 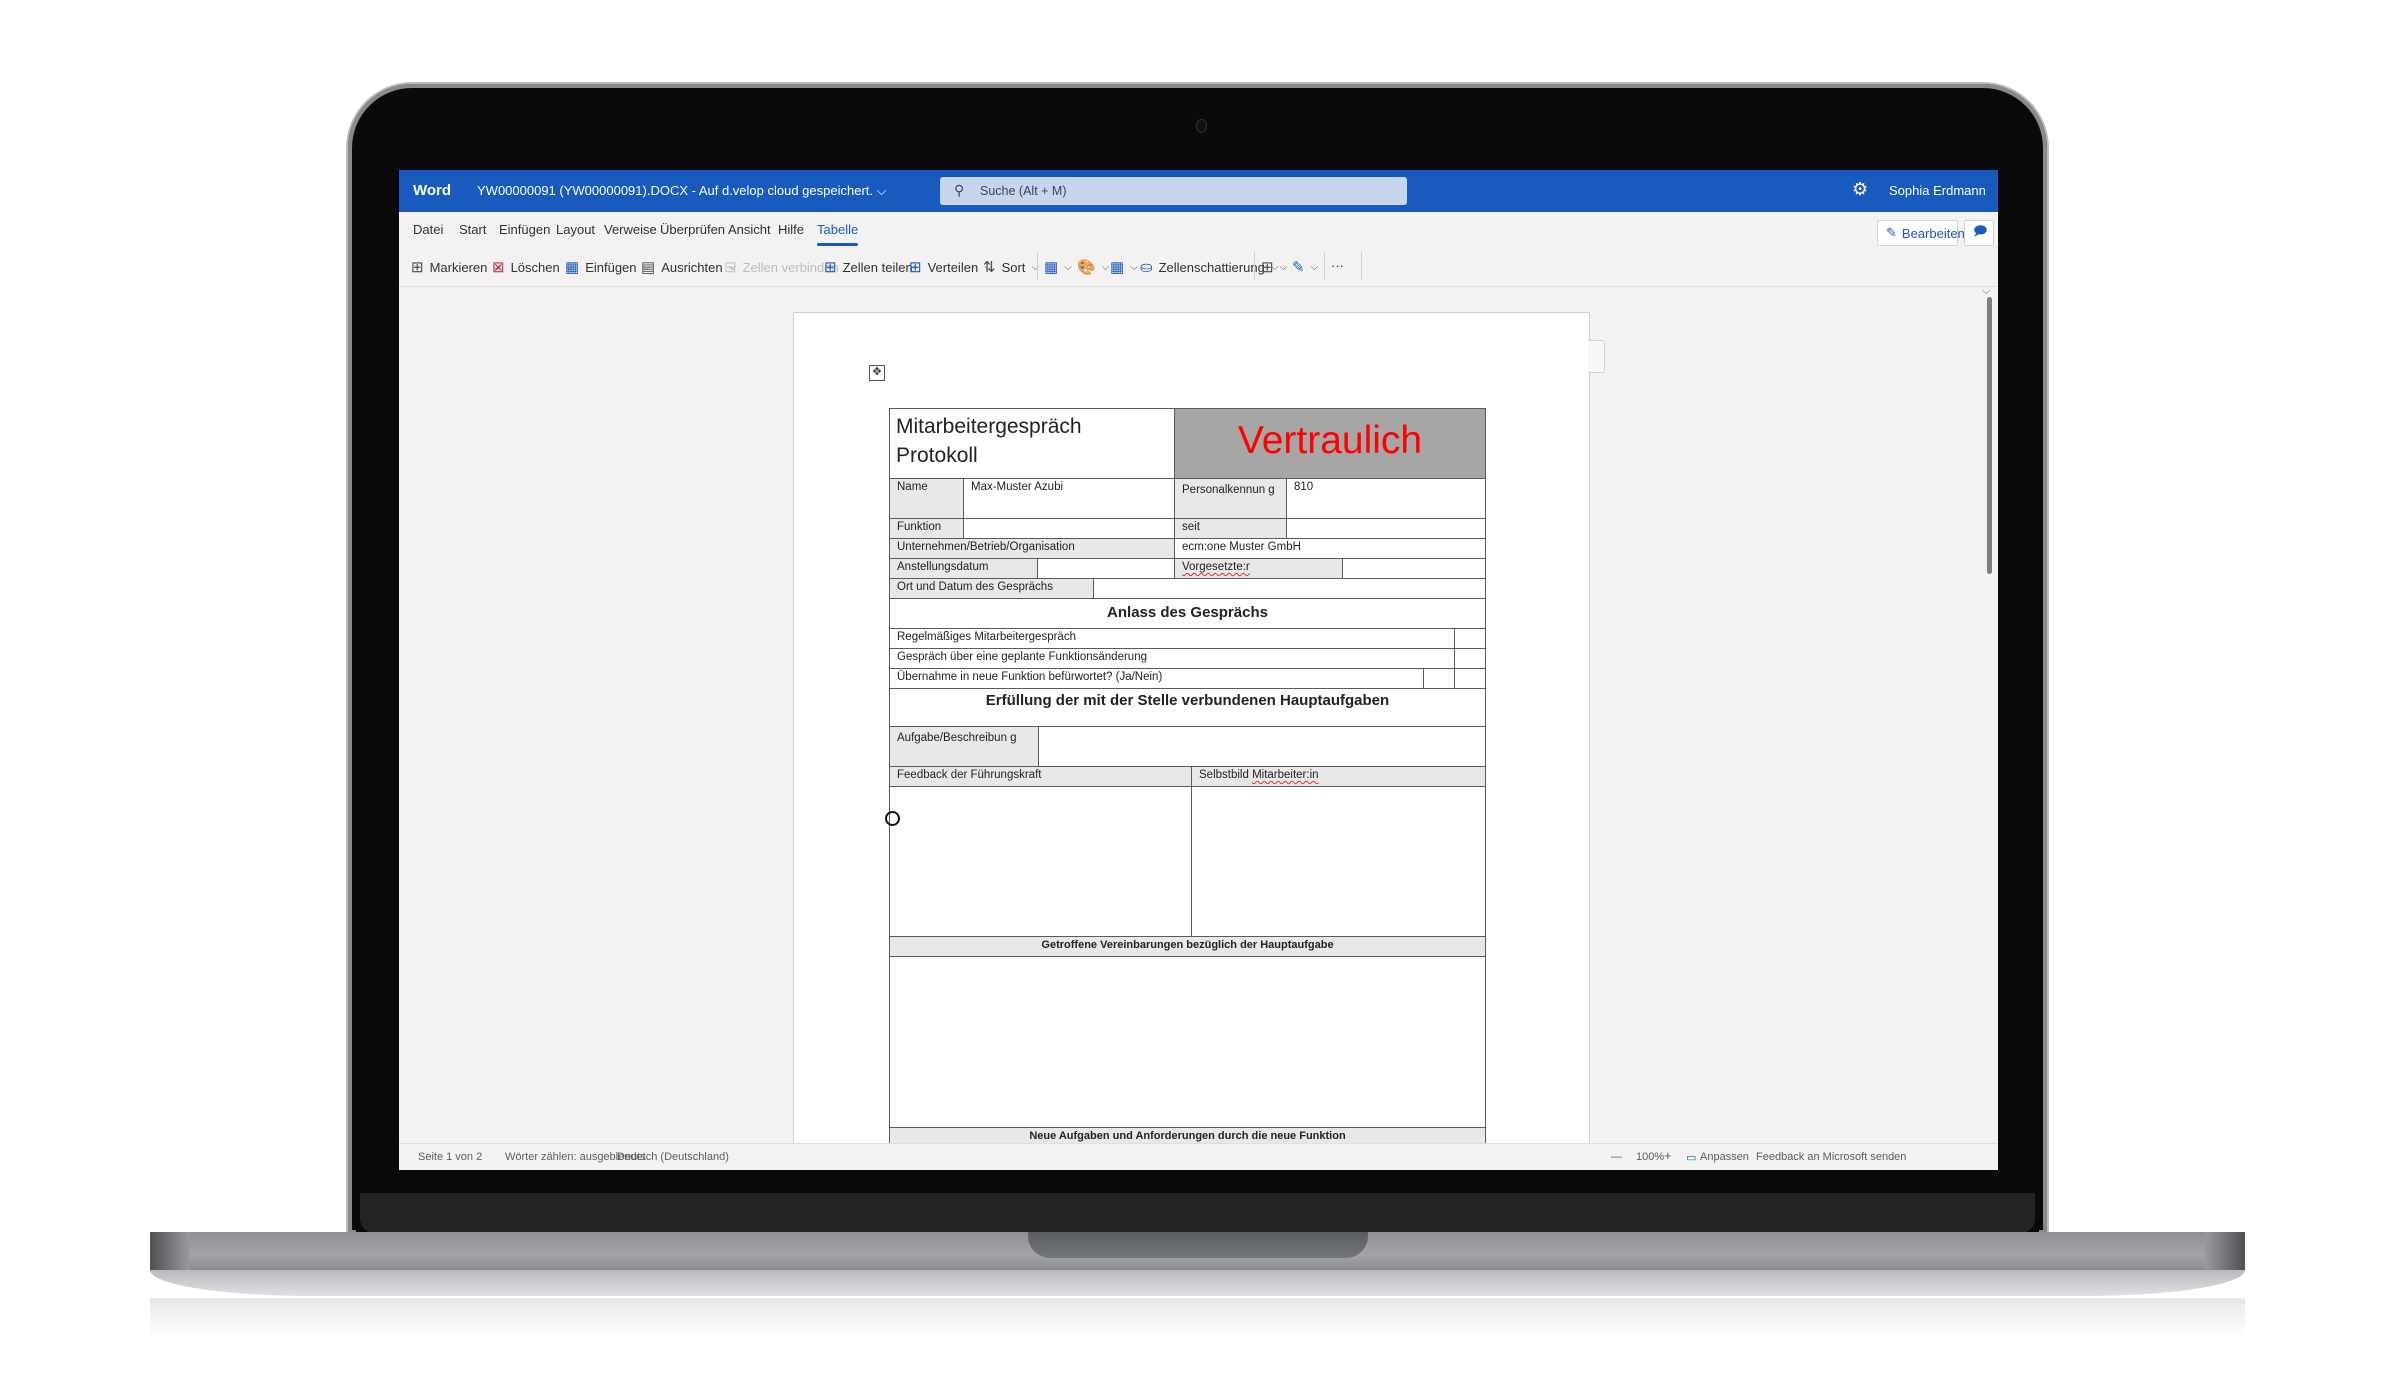 I want to click on pencil-icon: ✎, so click(x=1891, y=232).